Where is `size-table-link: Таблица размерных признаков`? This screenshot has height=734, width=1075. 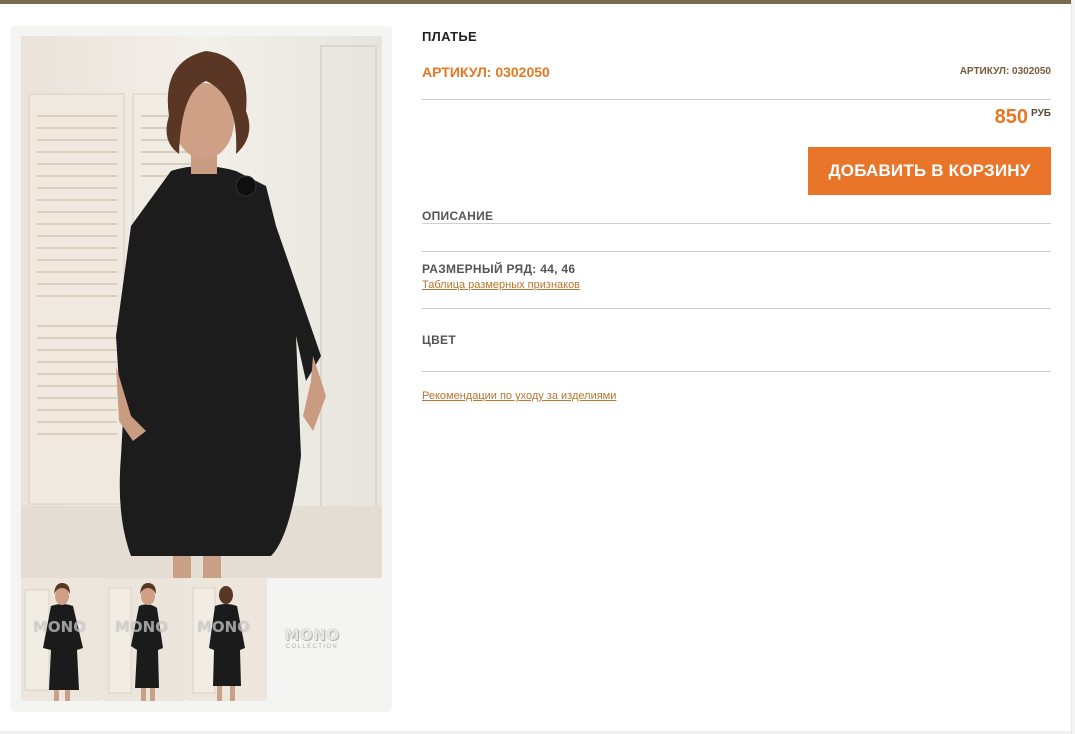
size-table-link: Таблица размерных признаков is located at coordinates (501, 285).